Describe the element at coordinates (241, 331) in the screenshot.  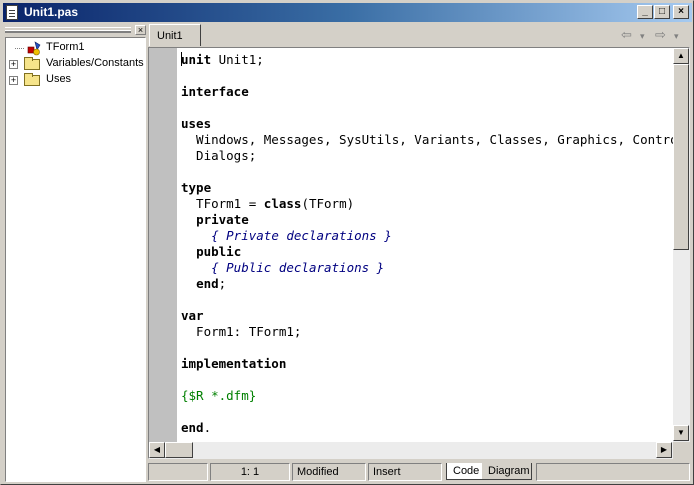
I see `code-token: Form1: TForm1;` at that location.